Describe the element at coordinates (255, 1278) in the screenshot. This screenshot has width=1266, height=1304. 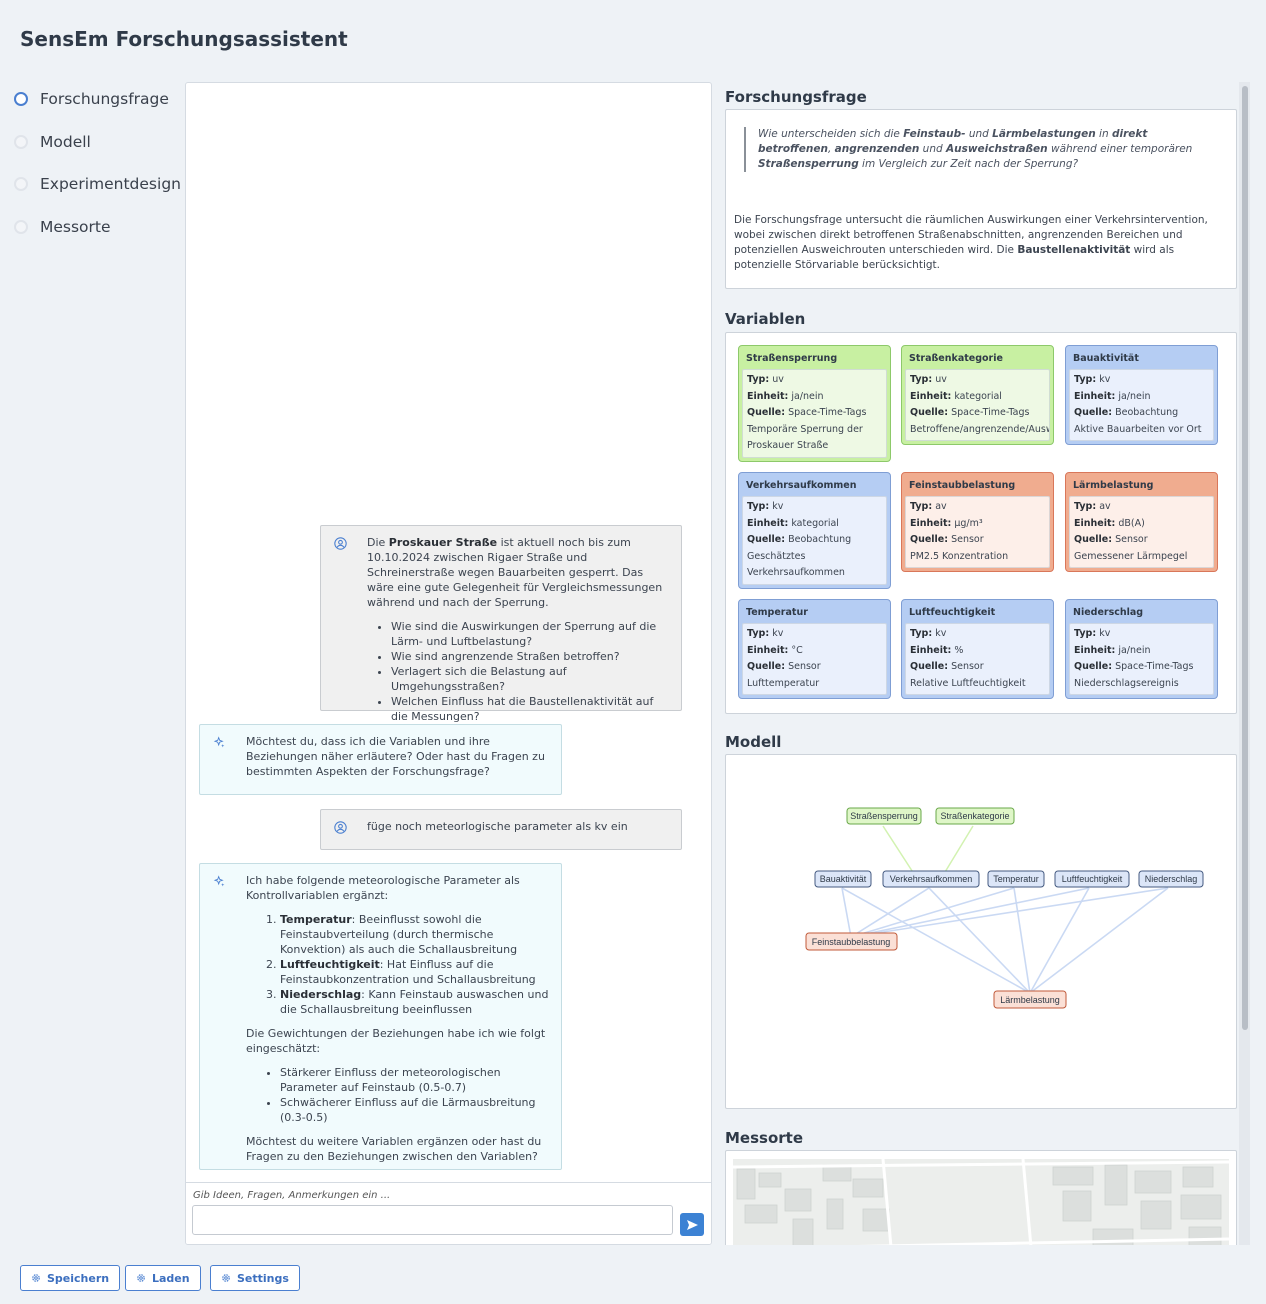
I see `settings-button: Settings` at that location.